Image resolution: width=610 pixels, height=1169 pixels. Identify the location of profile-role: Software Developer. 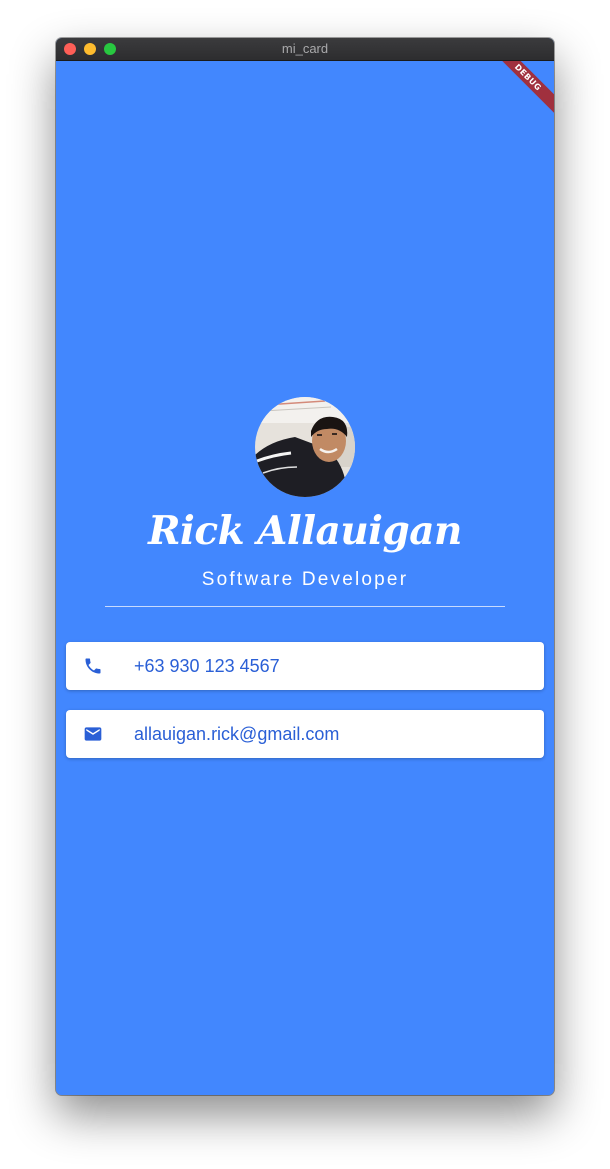
(305, 579).